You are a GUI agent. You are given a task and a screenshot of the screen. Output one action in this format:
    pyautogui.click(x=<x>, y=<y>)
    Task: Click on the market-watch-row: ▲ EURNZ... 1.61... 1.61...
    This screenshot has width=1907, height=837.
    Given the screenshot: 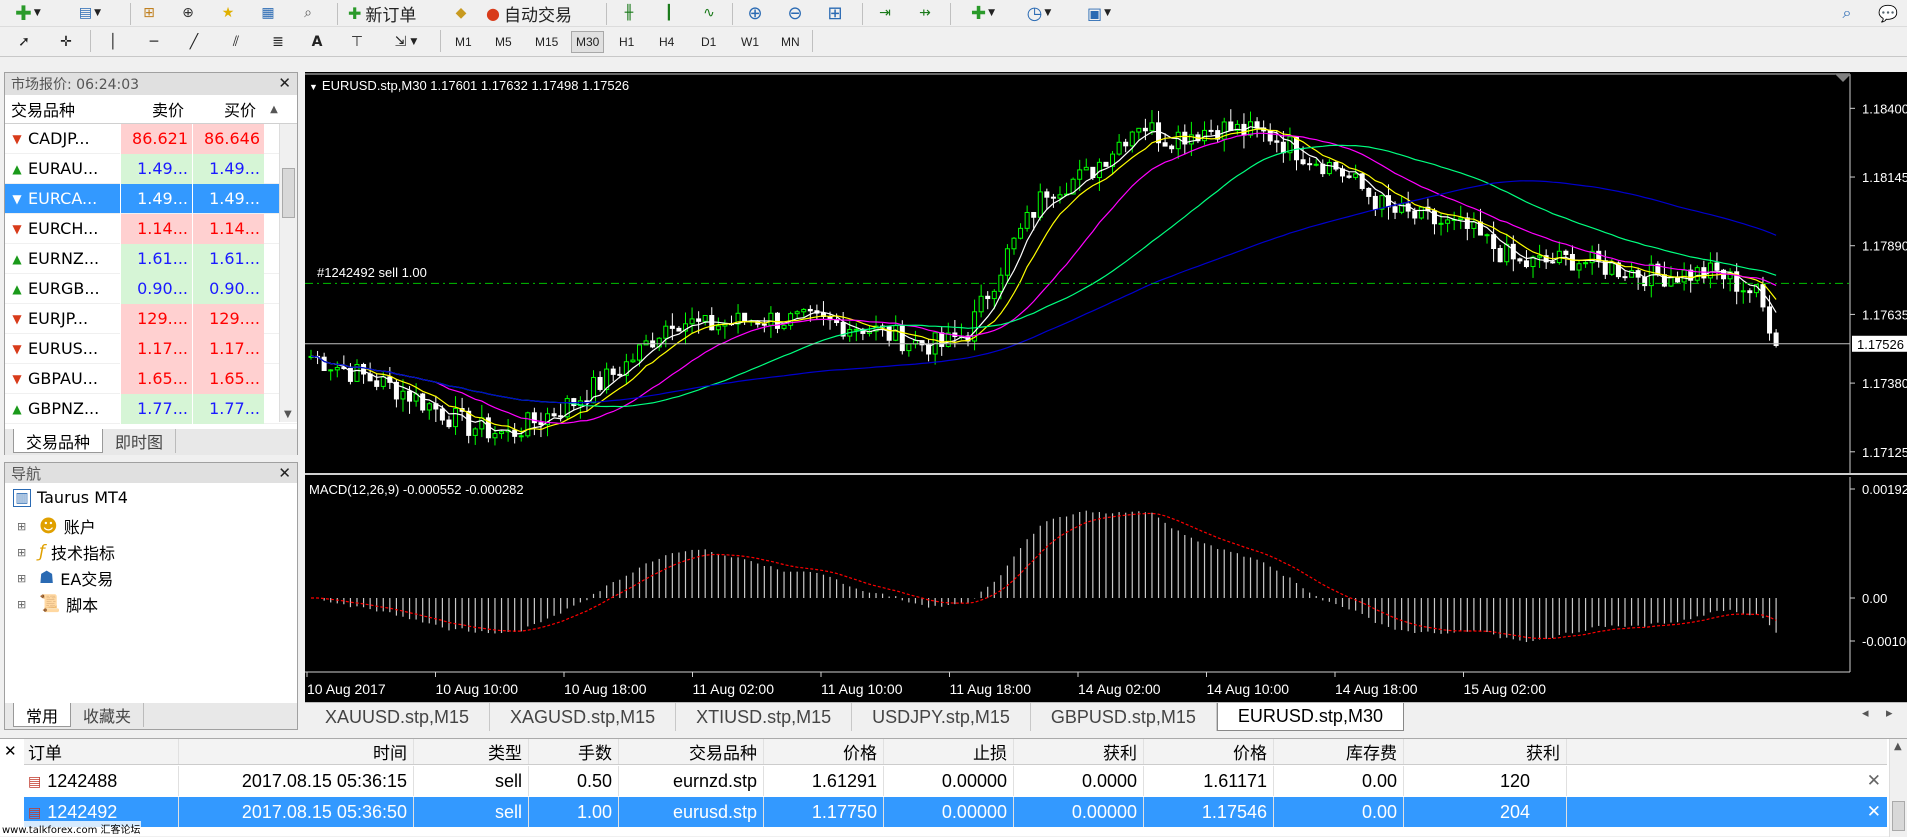 What is the action you would take?
    pyautogui.click(x=151, y=258)
    